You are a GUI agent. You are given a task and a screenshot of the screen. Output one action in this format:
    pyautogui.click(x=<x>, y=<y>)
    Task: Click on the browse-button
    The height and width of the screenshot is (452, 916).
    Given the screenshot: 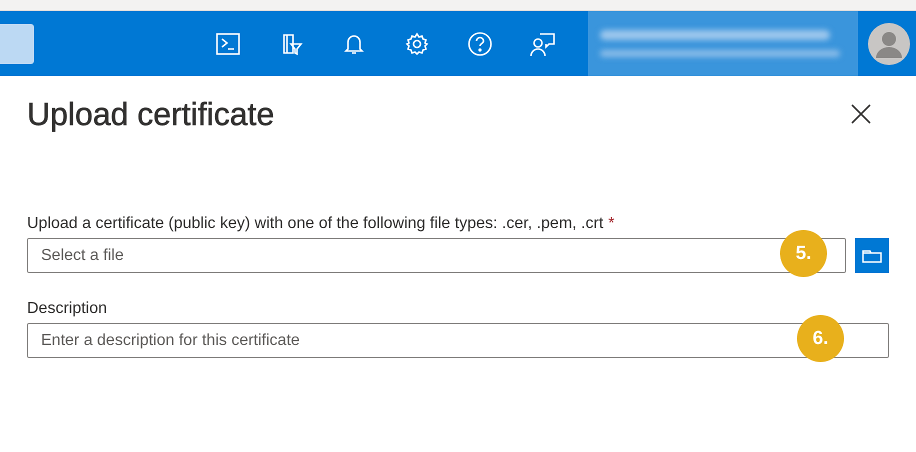 What is the action you would take?
    pyautogui.click(x=872, y=255)
    